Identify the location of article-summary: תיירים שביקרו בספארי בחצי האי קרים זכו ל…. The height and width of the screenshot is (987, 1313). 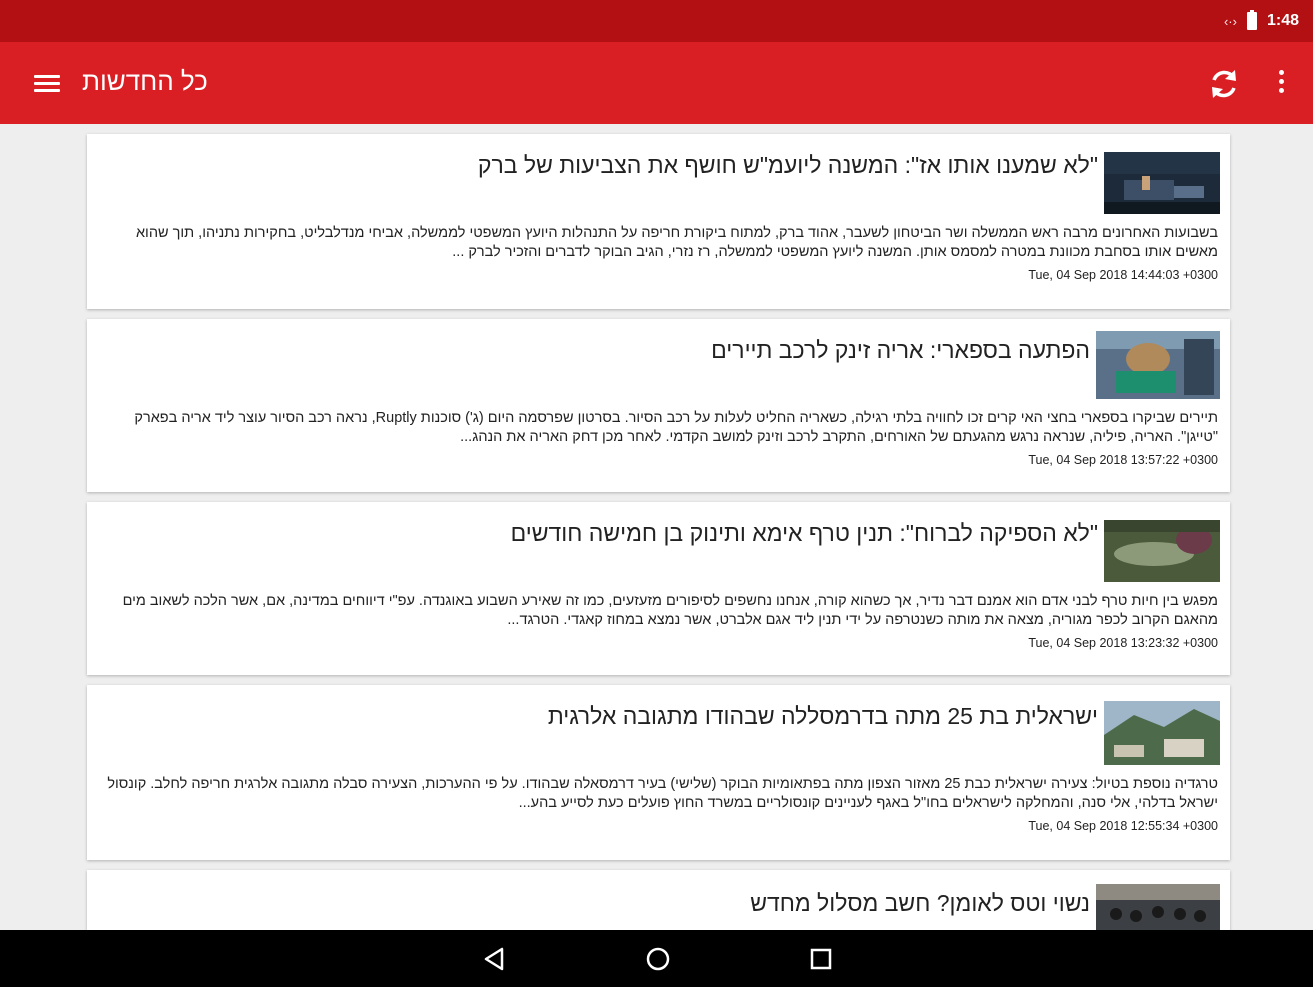
(676, 427).